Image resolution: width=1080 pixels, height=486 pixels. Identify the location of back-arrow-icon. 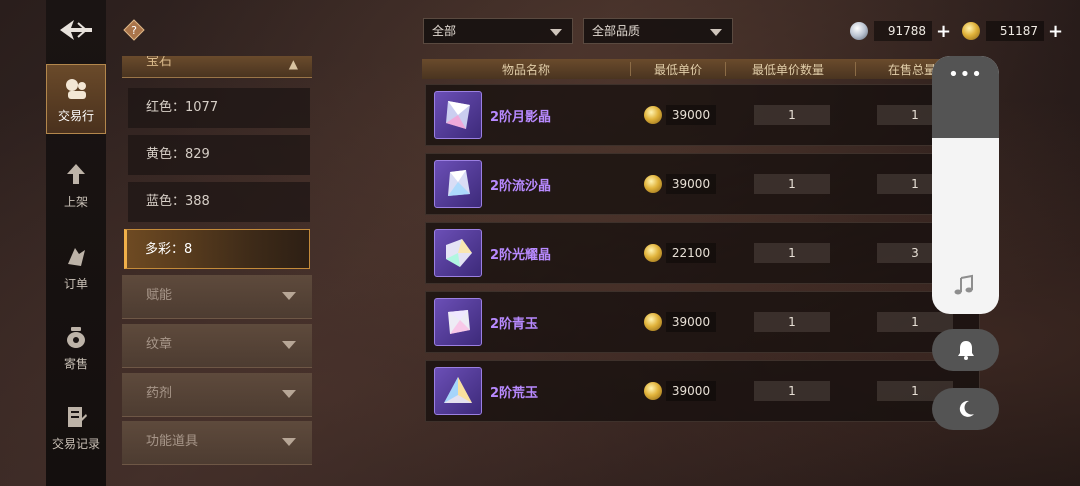
(76, 30).